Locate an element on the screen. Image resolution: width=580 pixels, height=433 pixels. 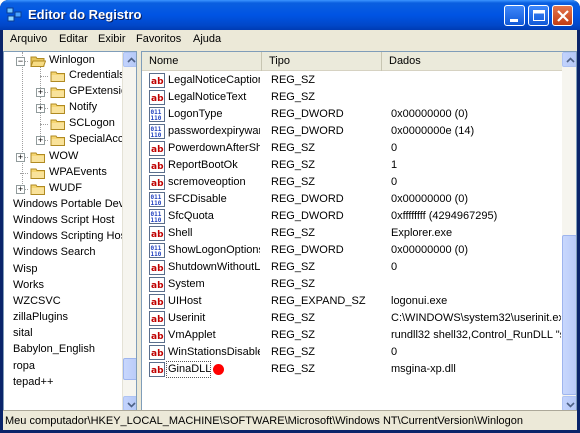
tree-item: SCLogon is located at coordinates (63, 124).